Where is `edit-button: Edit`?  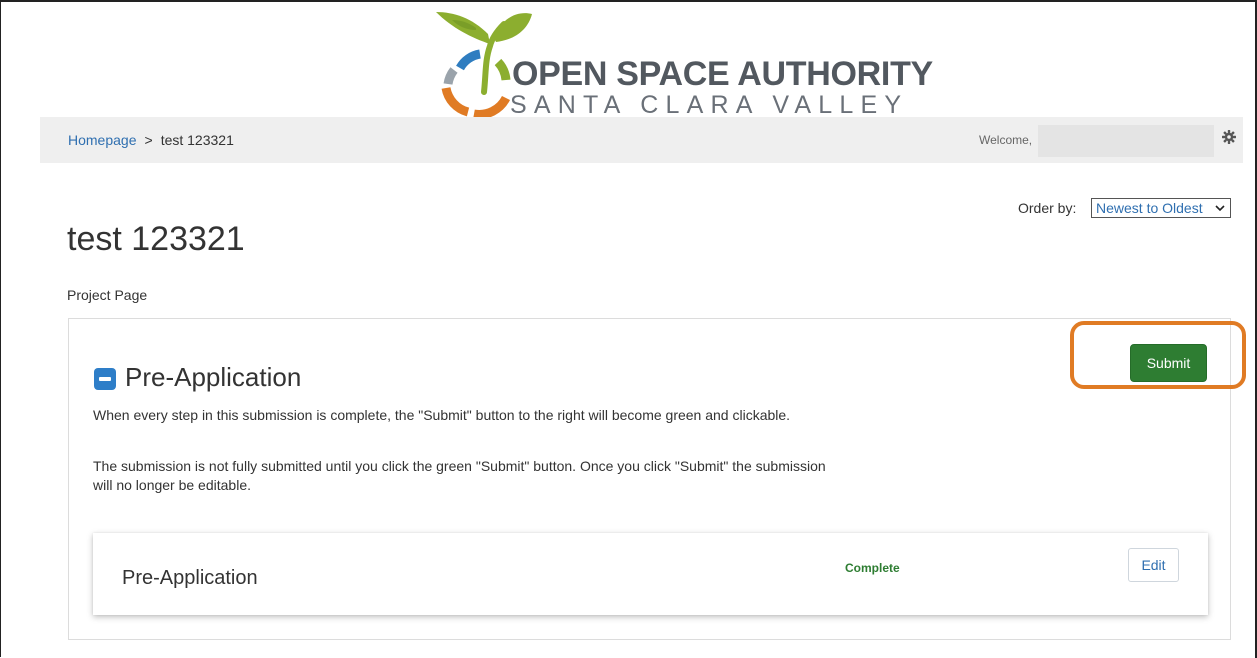 edit-button: Edit is located at coordinates (1153, 565).